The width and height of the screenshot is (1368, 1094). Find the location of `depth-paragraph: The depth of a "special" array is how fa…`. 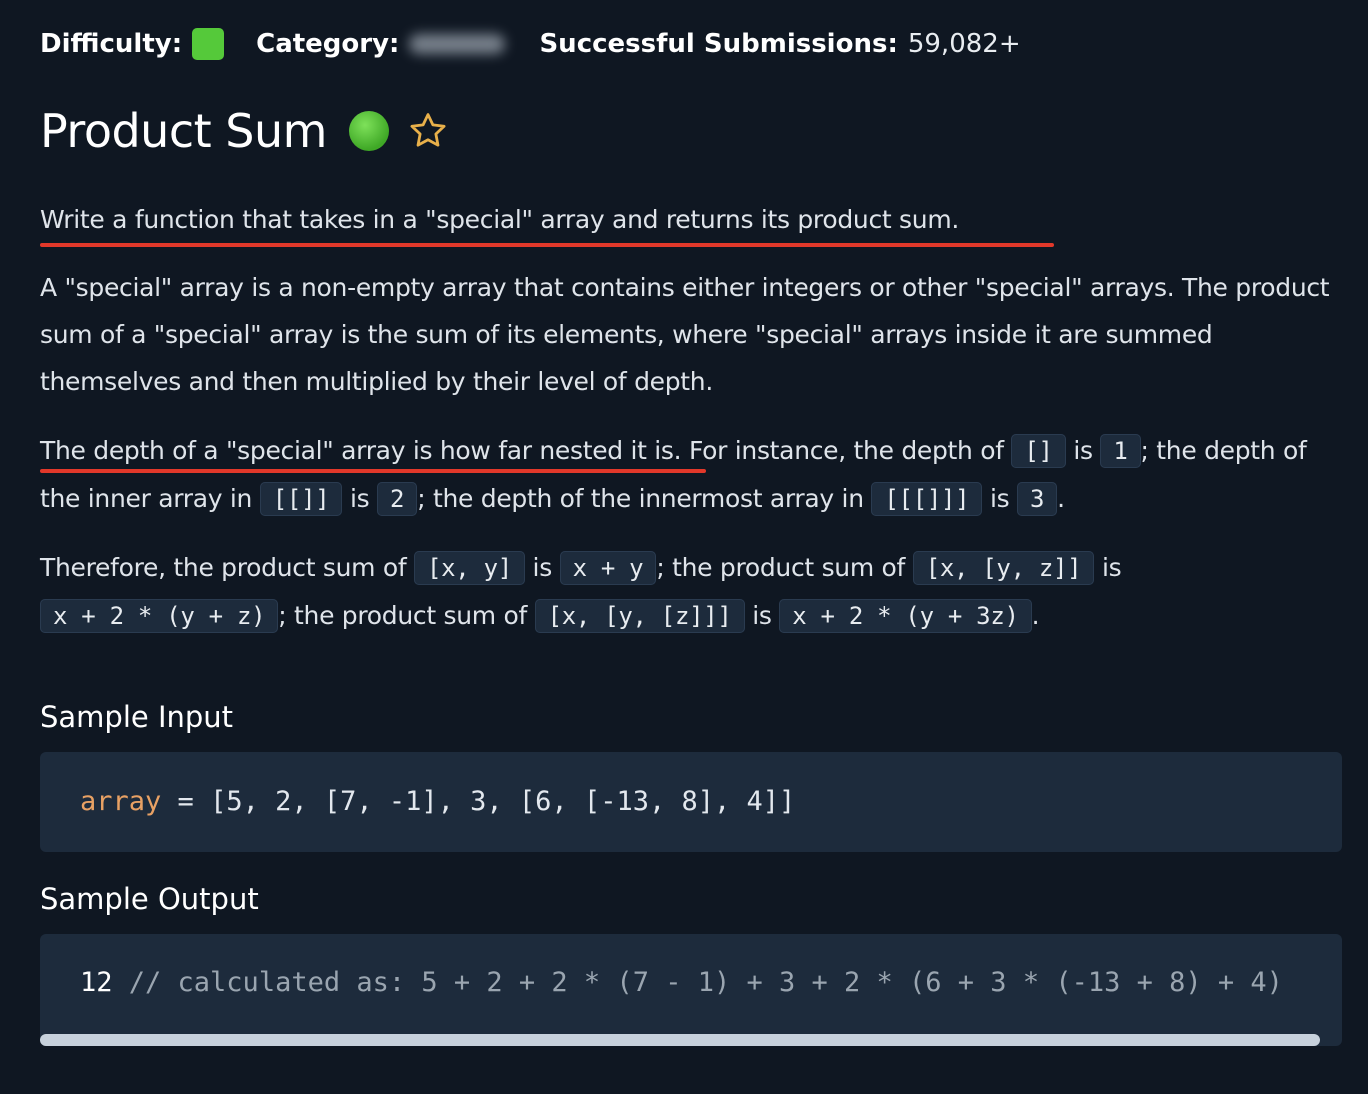

depth-paragraph: The depth of a "special" array is how fa… is located at coordinates (690, 475).